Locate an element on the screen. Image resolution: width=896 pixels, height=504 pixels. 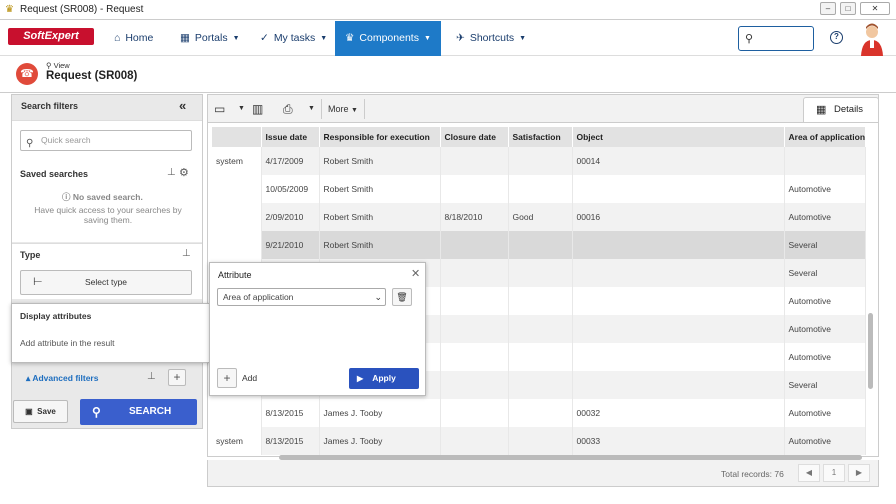
nav-portals: ▦ Portals ▼ is located at coordinates (210, 38).